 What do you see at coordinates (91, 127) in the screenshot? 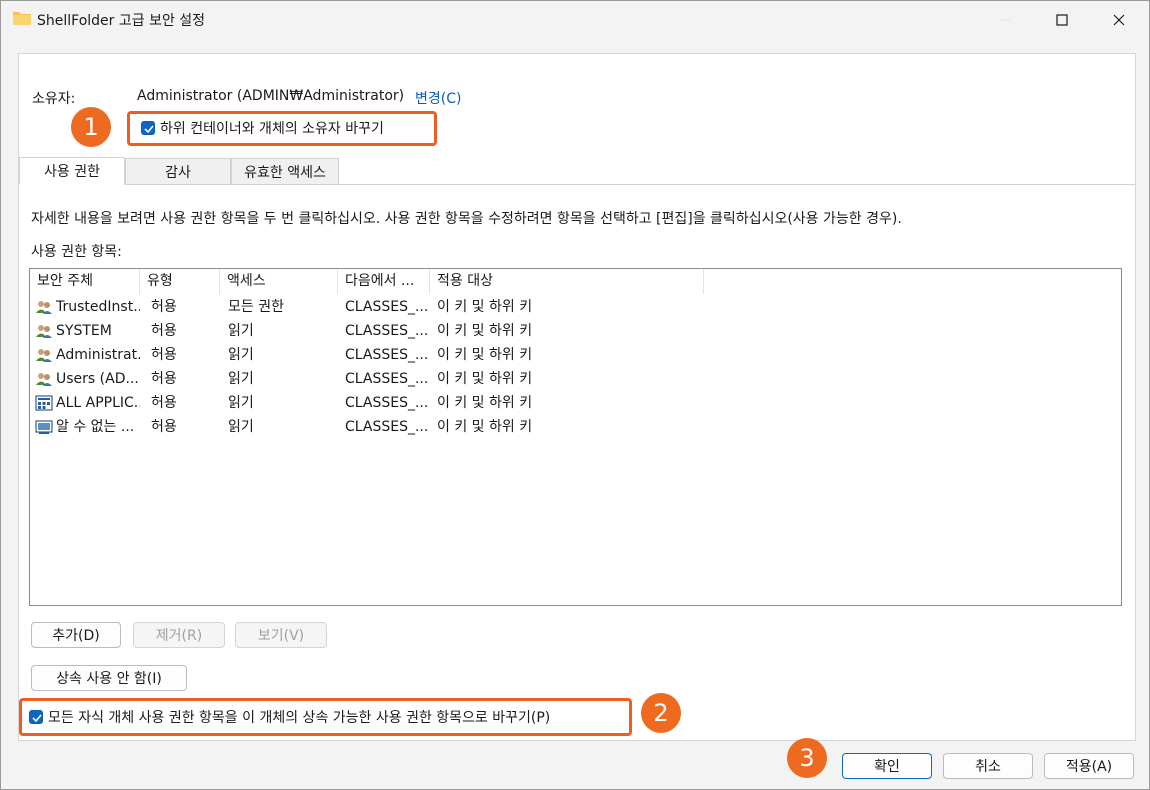
I see `annotation-badge-1: 1` at bounding box center [91, 127].